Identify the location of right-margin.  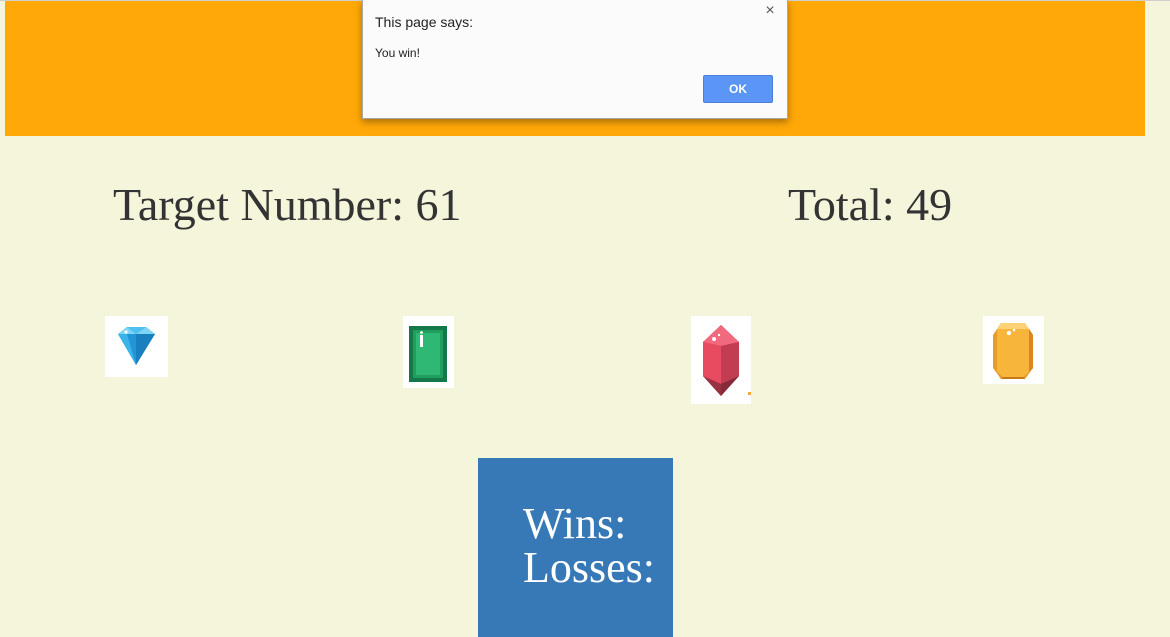
(1157, 319).